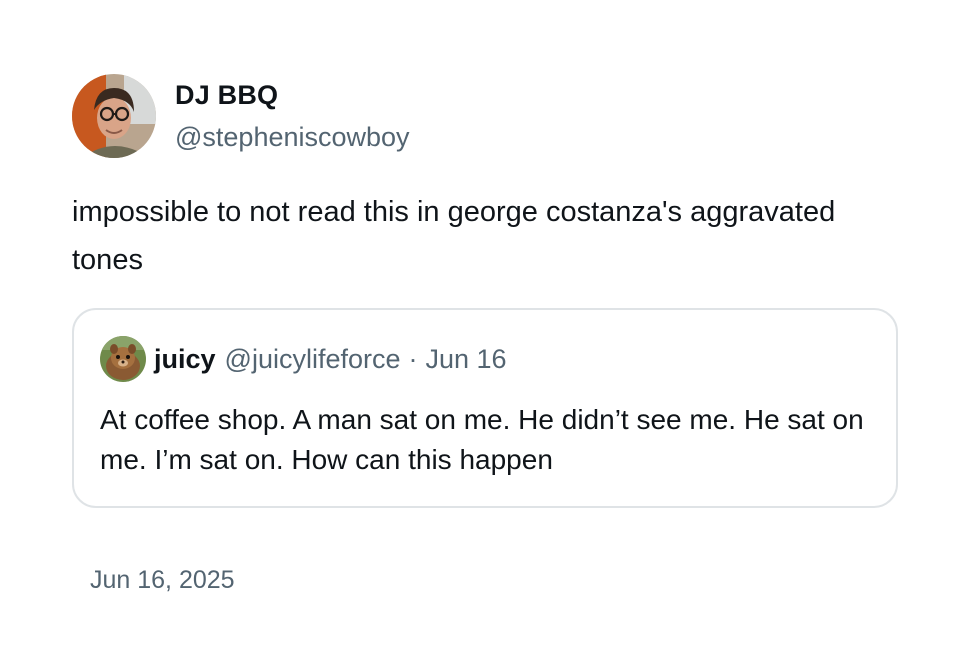 Image resolution: width=970 pixels, height=672 pixels. Describe the element at coordinates (466, 359) in the screenshot. I see `quoted-tweet-date: Jun 16` at that location.